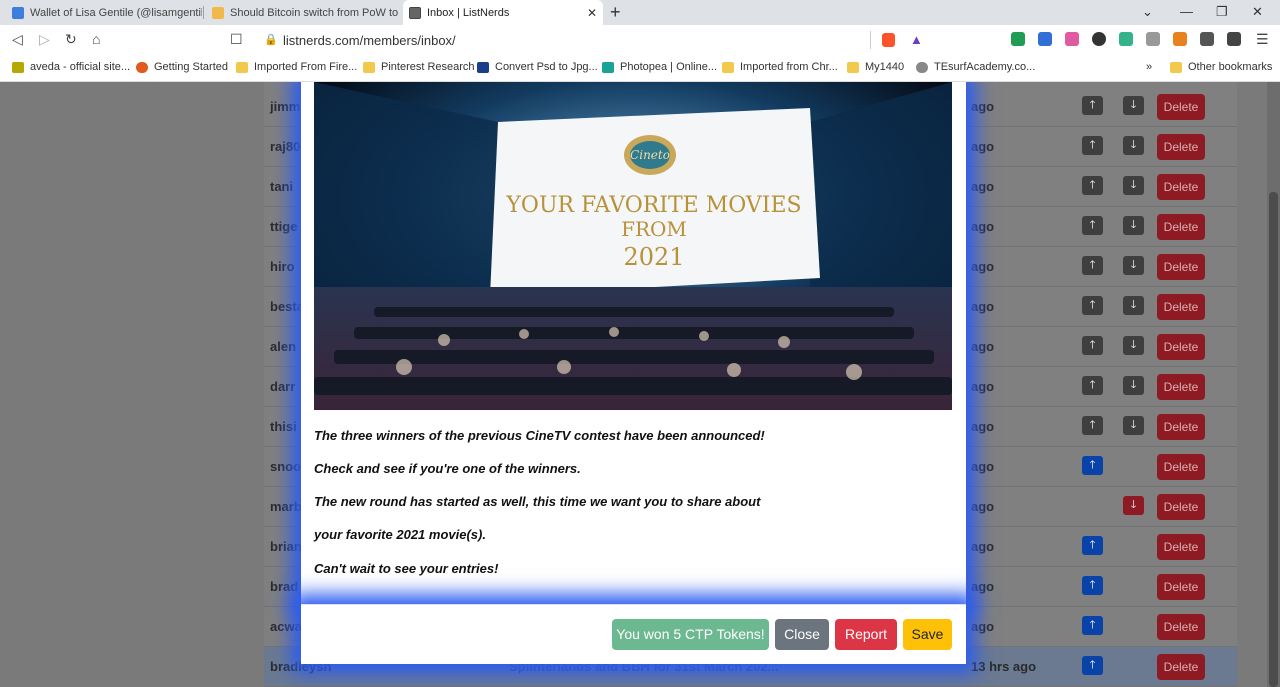 The width and height of the screenshot is (1280, 687). What do you see at coordinates (71, 39) in the screenshot?
I see `reload-icon: ↻` at bounding box center [71, 39].